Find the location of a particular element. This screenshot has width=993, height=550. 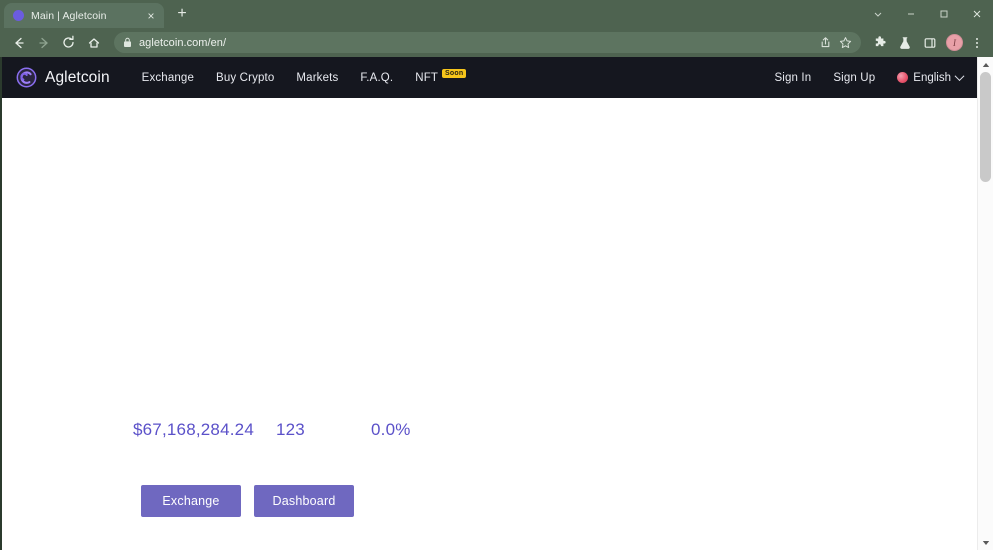

browser-toolbar: agletcoin.com/en/ I is located at coordinates (496, 42).